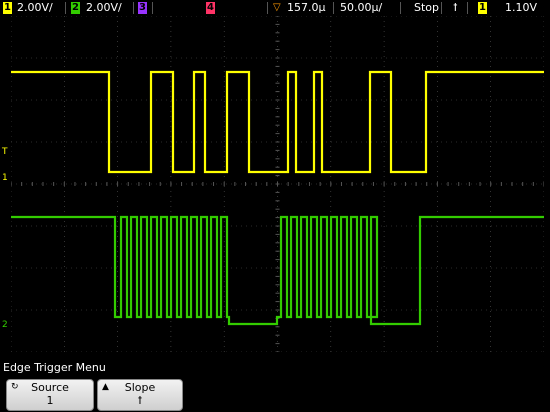 The image size is (550, 412). I want to click on run-state: Stop, so click(427, 7).